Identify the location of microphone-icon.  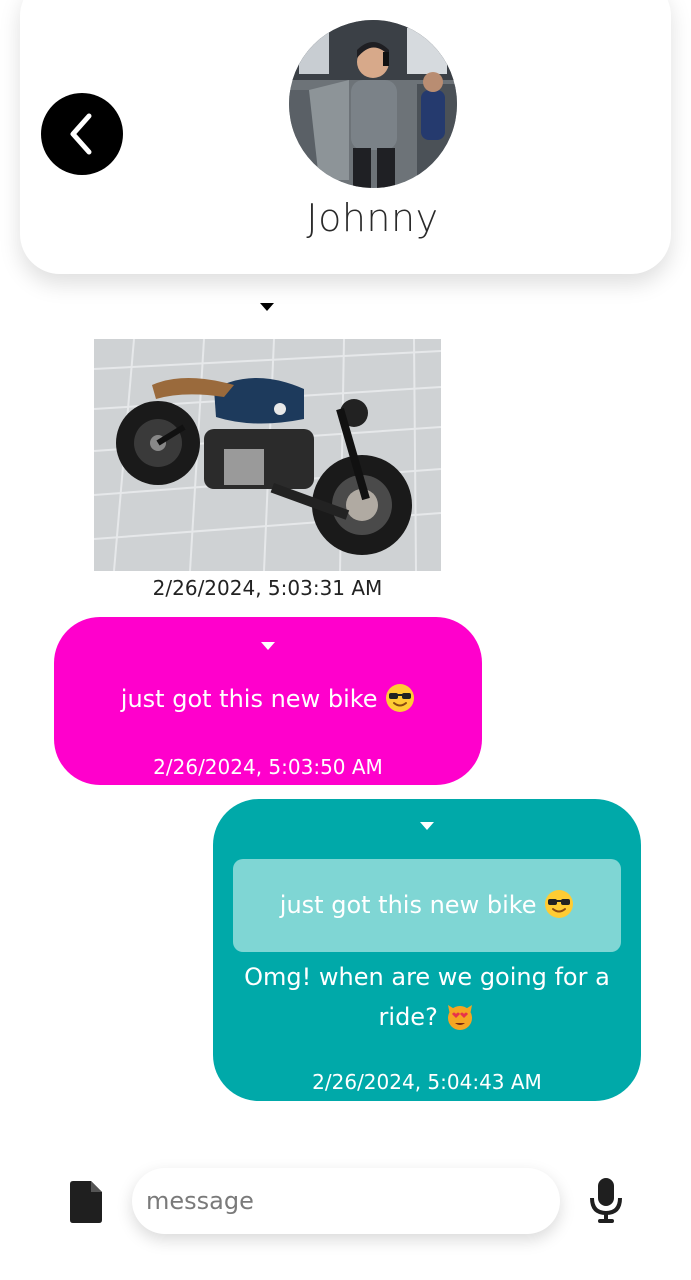
(606, 1200).